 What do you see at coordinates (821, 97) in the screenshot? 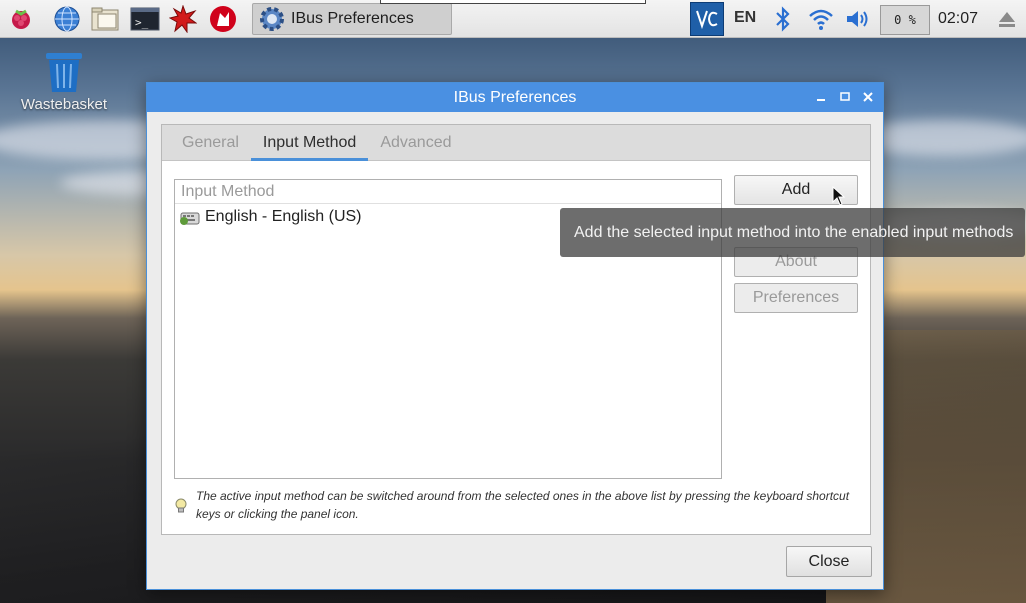
I see `minimize-icon` at bounding box center [821, 97].